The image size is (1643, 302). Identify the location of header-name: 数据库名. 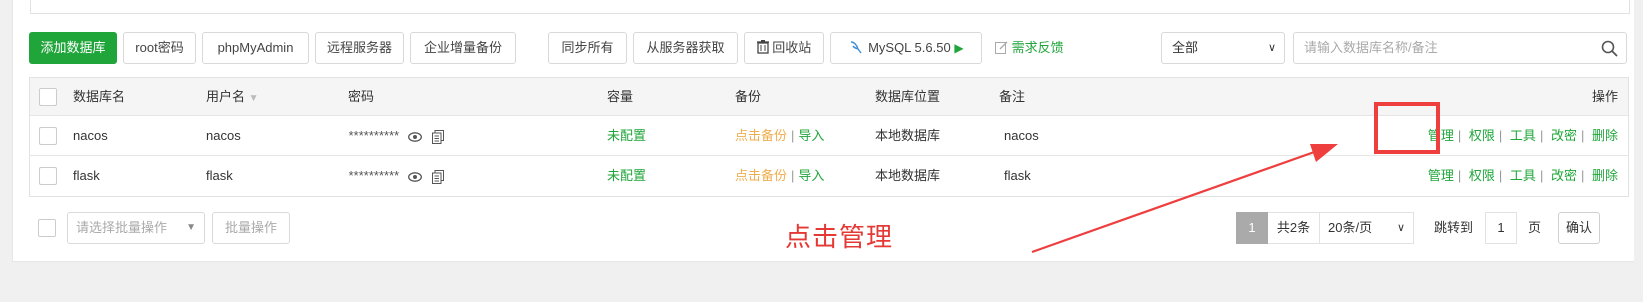
(99, 97).